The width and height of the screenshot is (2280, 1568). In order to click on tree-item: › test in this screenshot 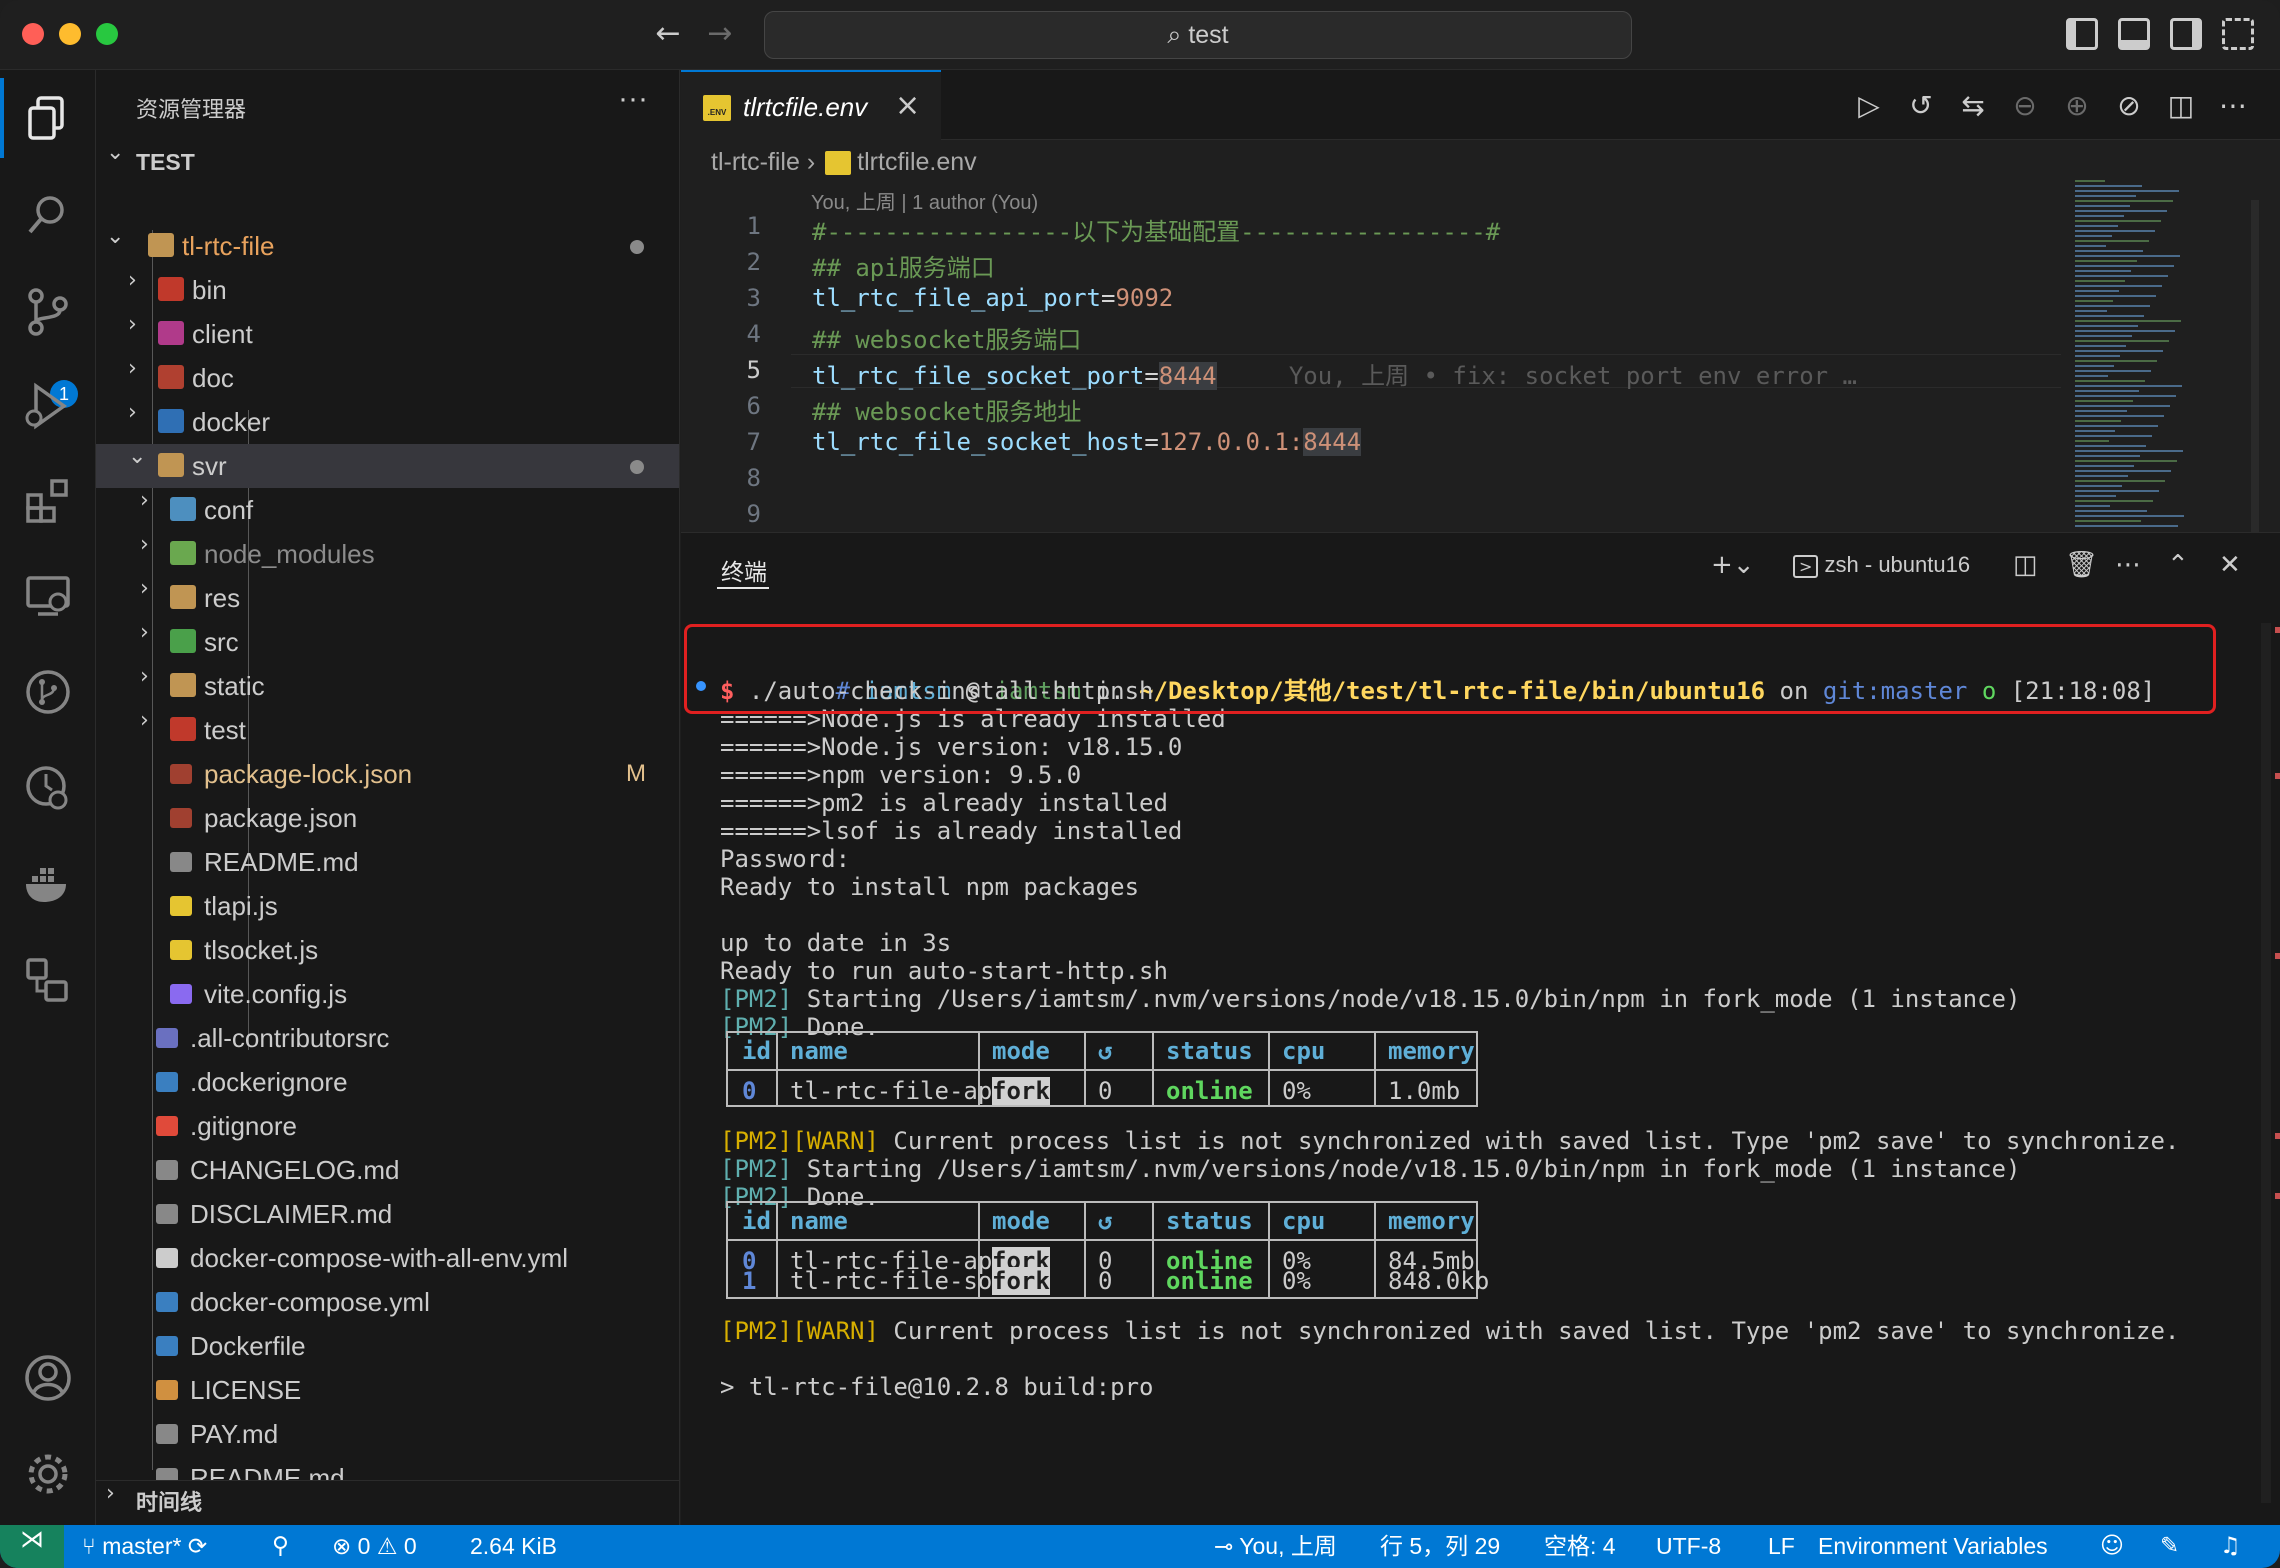, I will do `click(387, 730)`.